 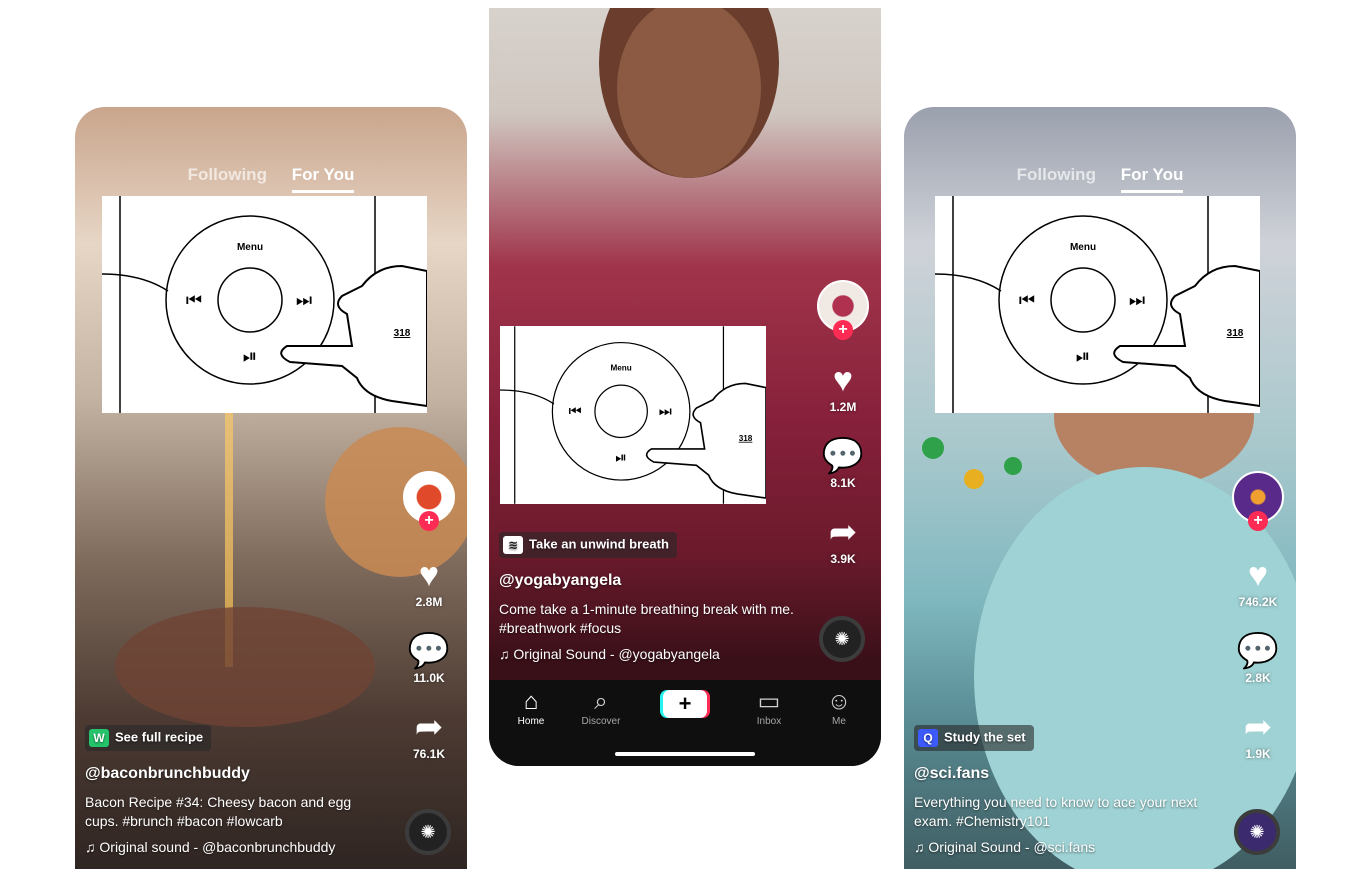 I want to click on share-button: ➦ 76.1K, so click(x=429, y=735).